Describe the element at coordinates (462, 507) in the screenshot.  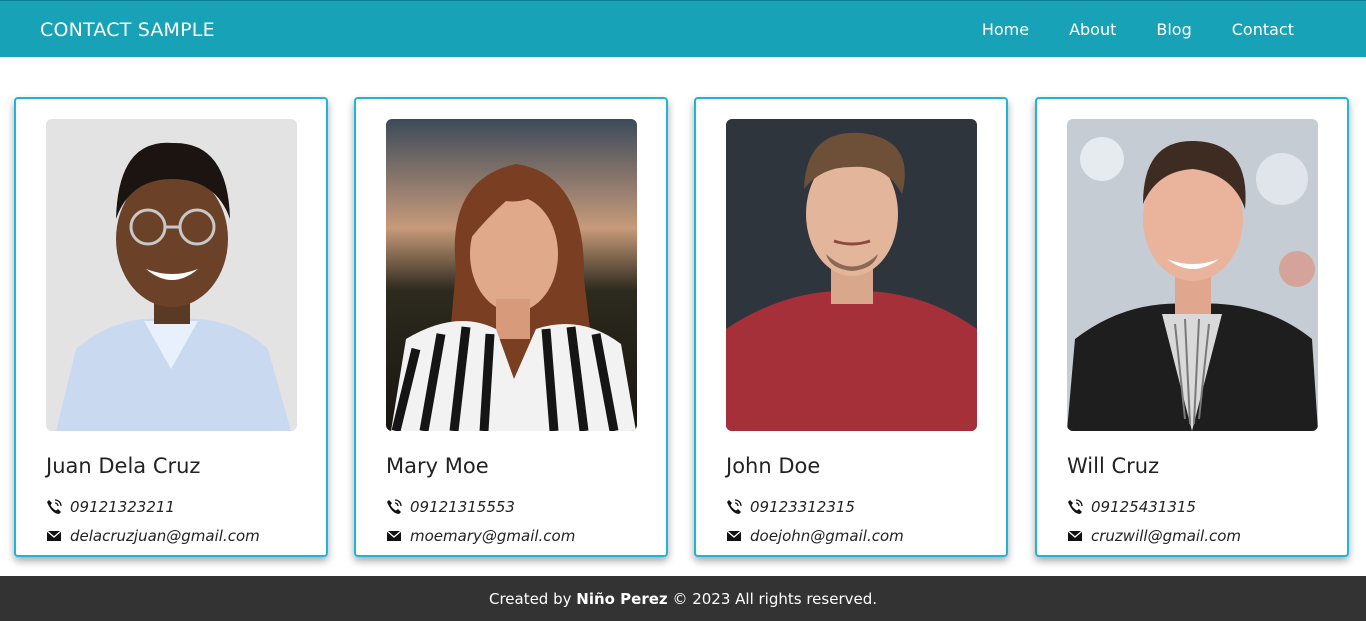
I see `contact-phone: 09121315553` at that location.